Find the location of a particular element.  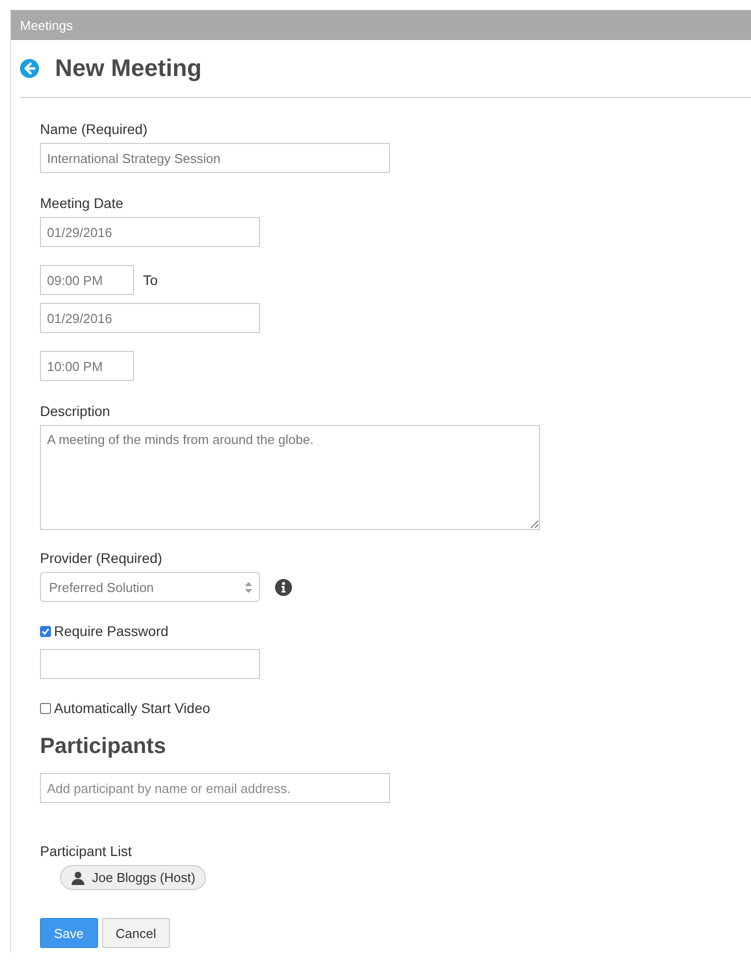

section-heading: Participants is located at coordinates (103, 746).